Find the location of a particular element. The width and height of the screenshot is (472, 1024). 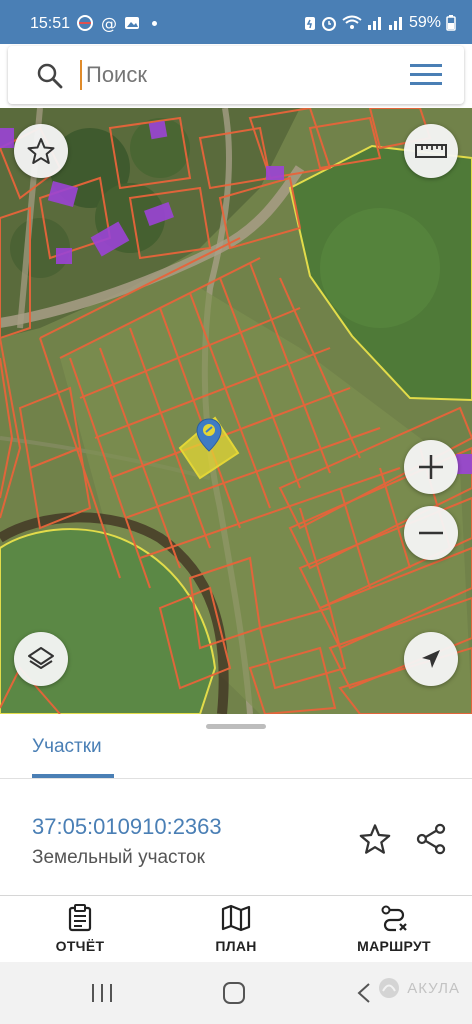

favorites-button is located at coordinates (41, 151).